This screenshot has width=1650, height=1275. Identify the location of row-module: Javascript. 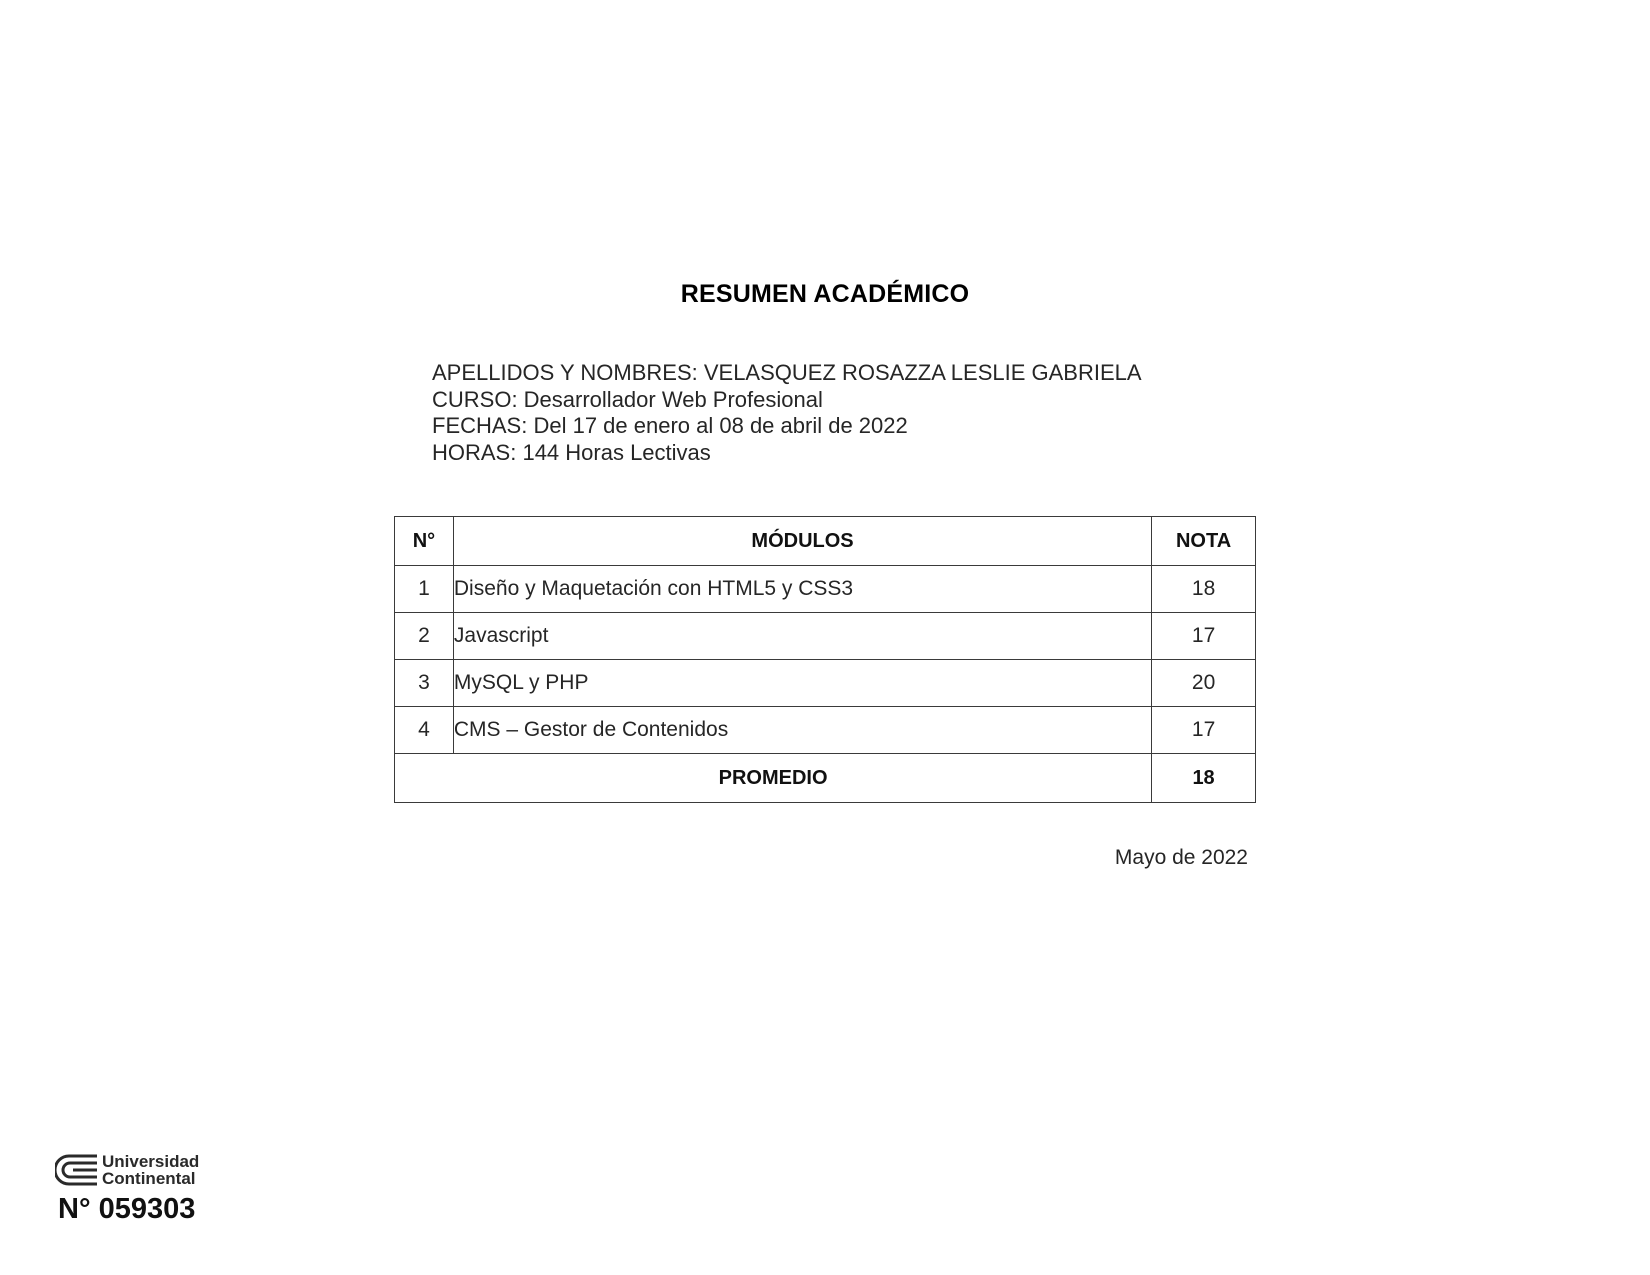
(802, 636).